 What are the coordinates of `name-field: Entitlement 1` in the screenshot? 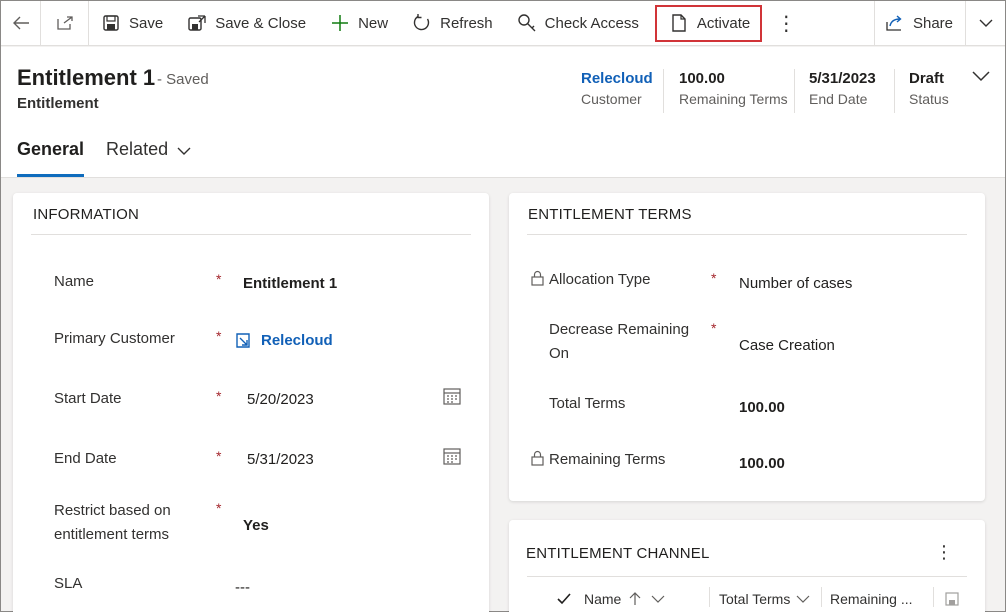 It's located at (290, 283).